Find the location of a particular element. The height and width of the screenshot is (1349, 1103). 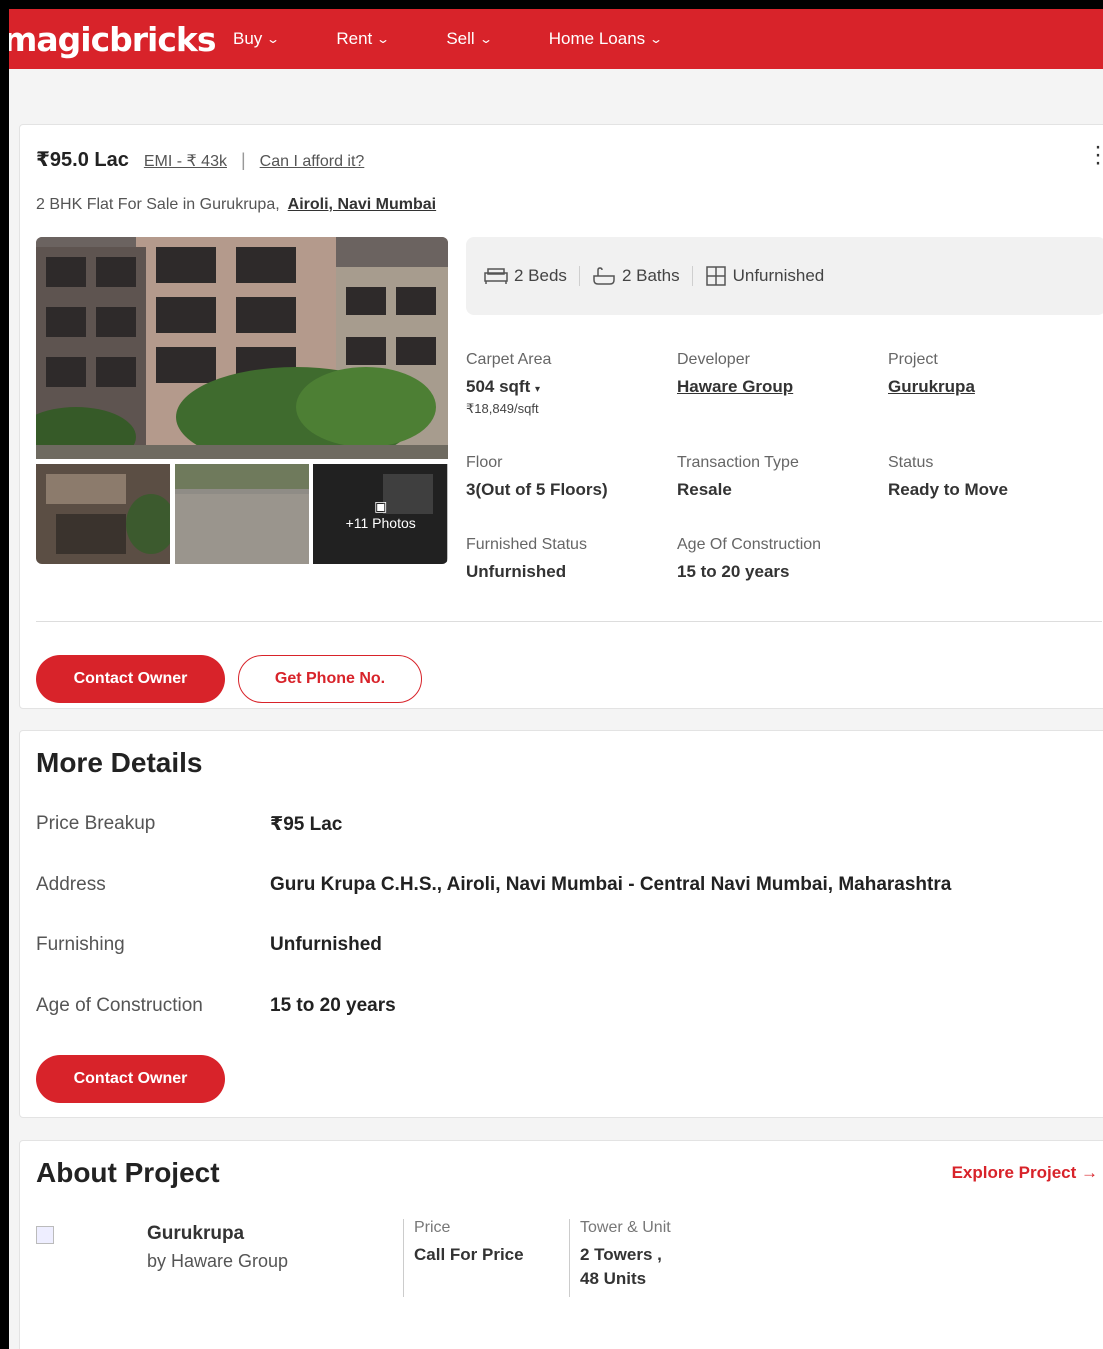

location-link: Airoli, Navi Mumbai is located at coordinates (362, 204).